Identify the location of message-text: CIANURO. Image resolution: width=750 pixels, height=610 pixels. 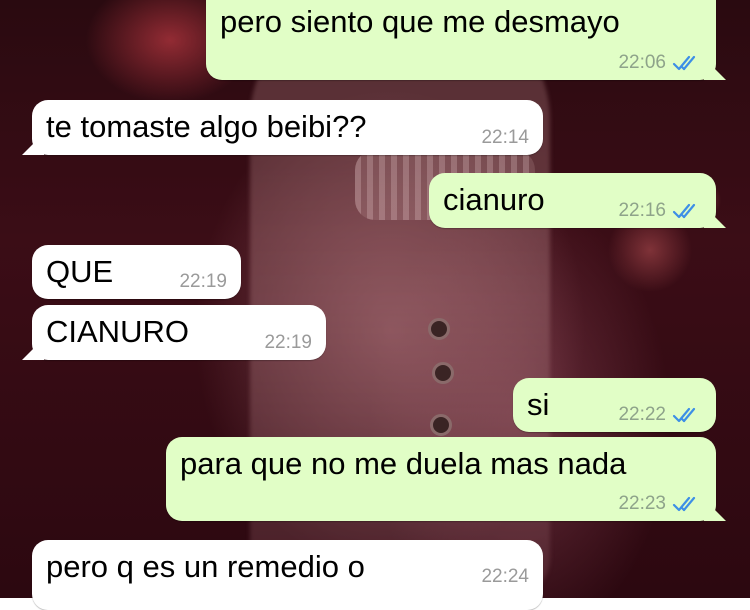
(117, 331).